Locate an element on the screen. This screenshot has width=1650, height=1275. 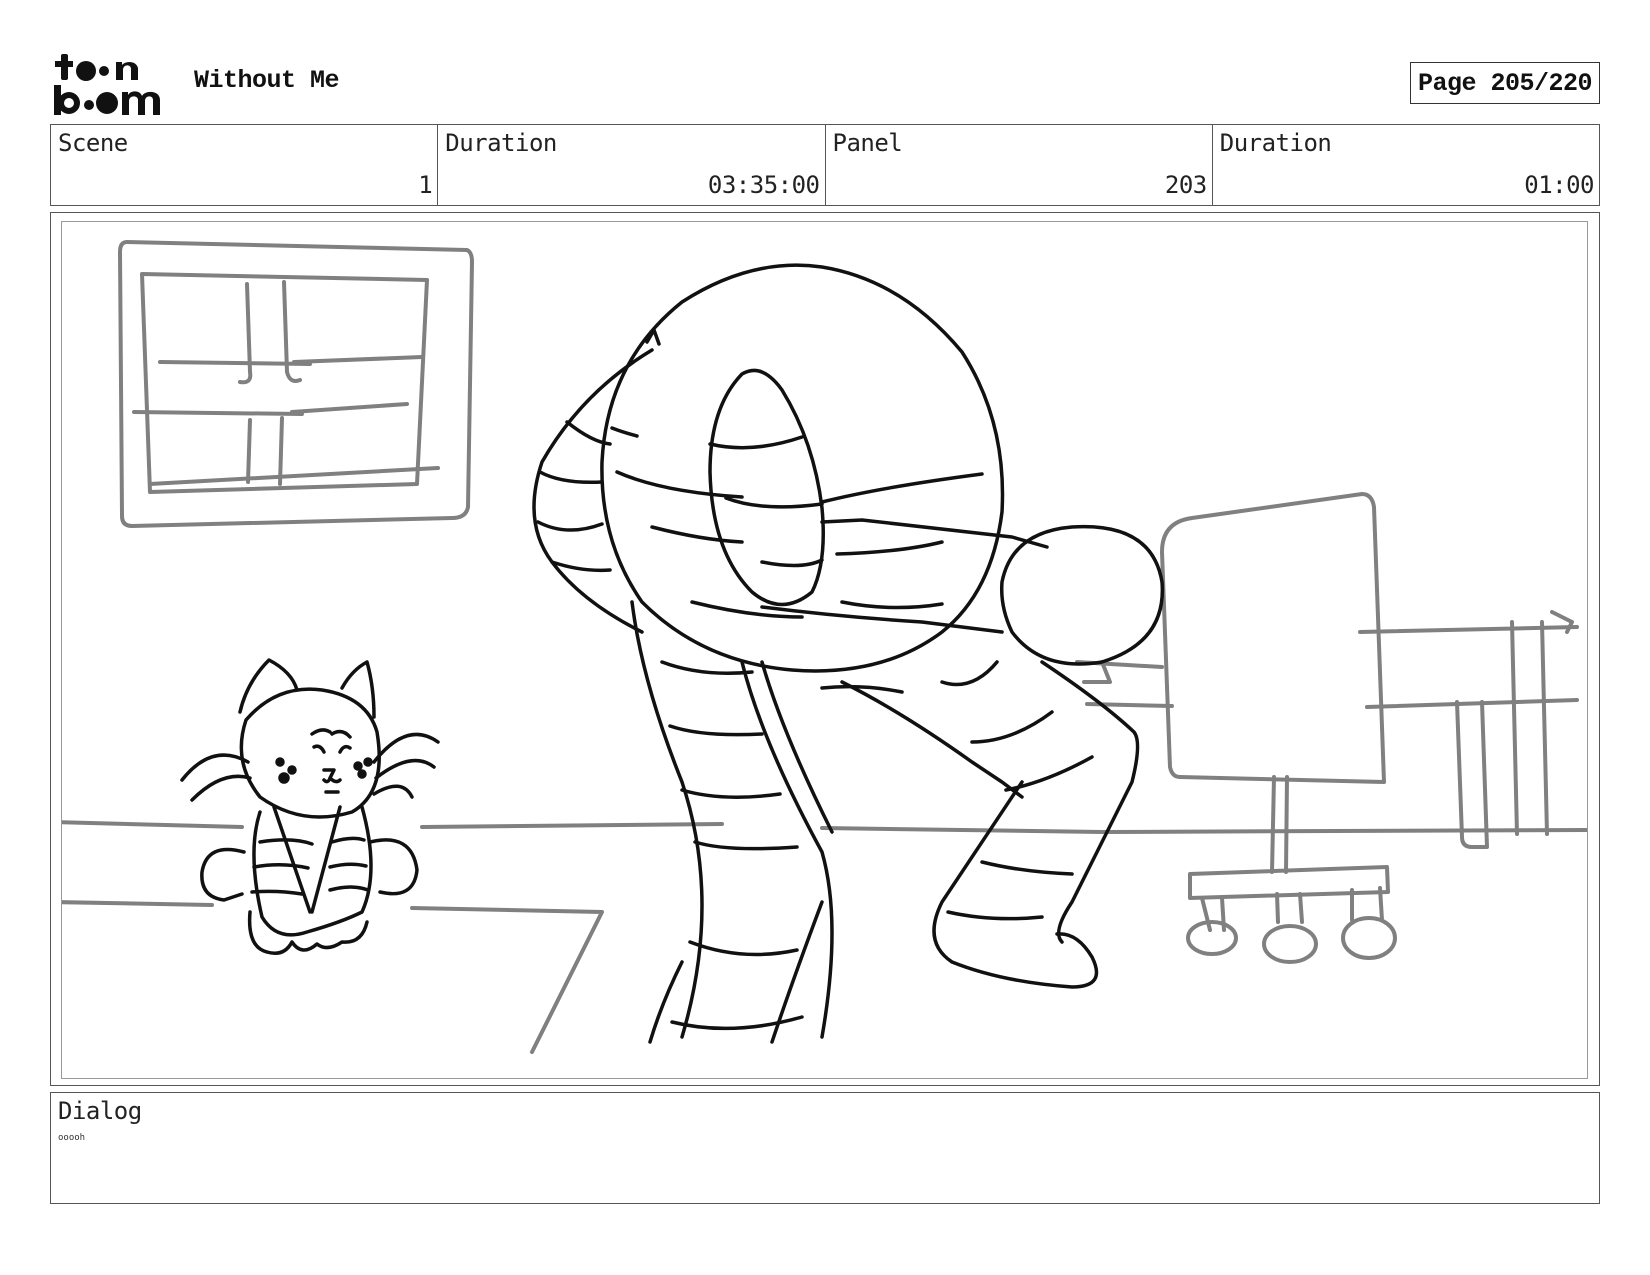
panel-number: 203 is located at coordinates (1185, 185).